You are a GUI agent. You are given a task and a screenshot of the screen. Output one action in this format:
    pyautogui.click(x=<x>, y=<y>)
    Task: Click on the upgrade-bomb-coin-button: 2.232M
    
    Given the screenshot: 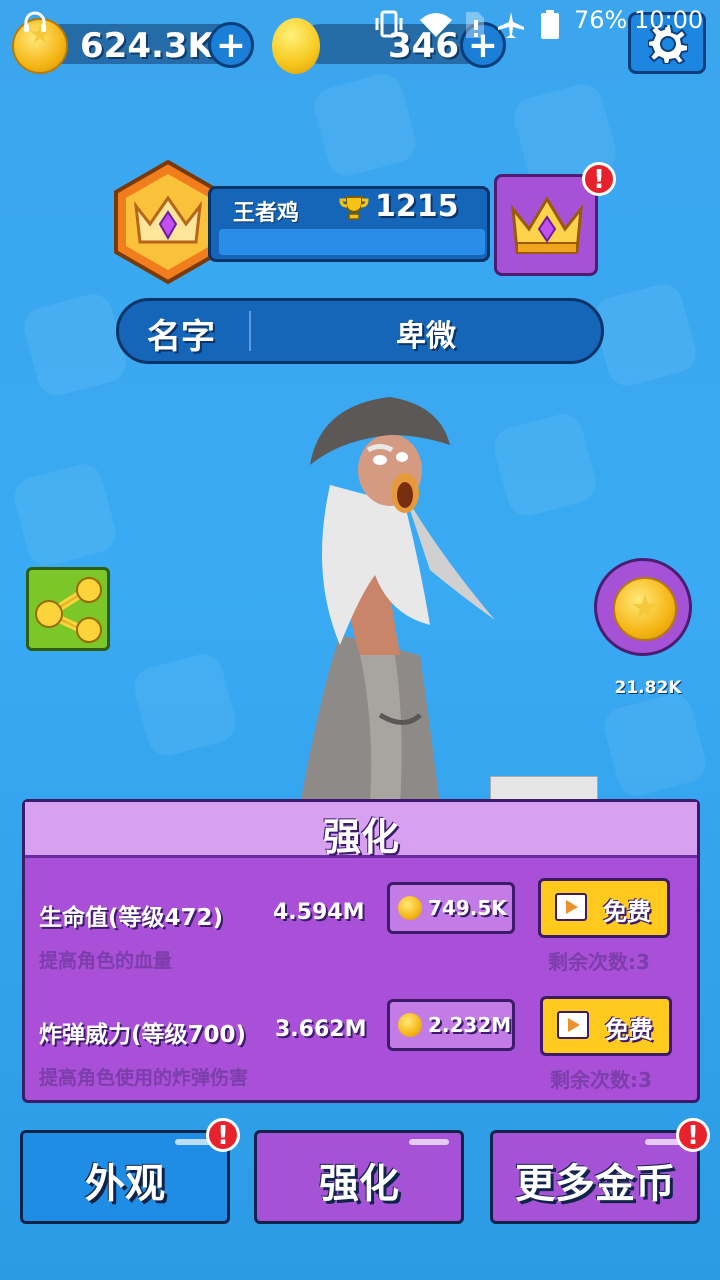 What is the action you would take?
    pyautogui.click(x=451, y=1025)
    